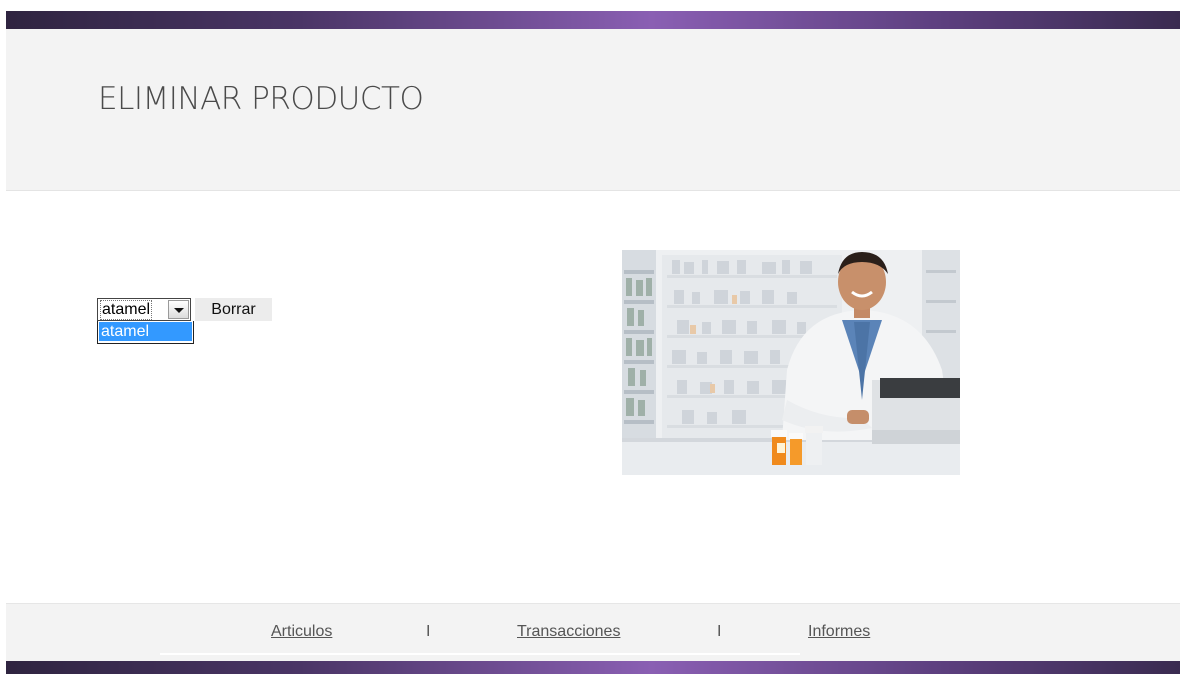 The image size is (1180, 674). I want to click on dropdown-option-atamel: atamel, so click(145, 331).